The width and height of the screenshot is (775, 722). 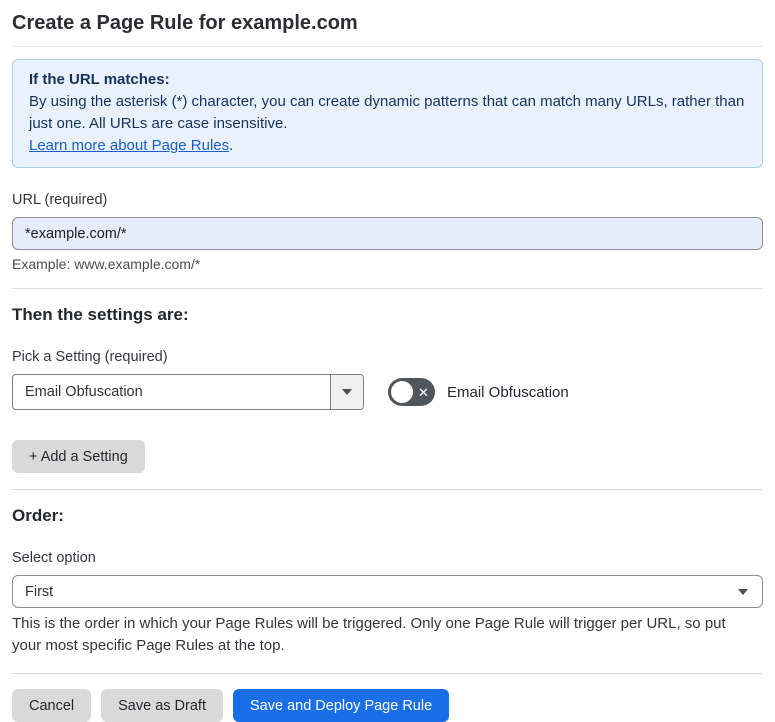 I want to click on cancel-button: Cancel, so click(x=52, y=705).